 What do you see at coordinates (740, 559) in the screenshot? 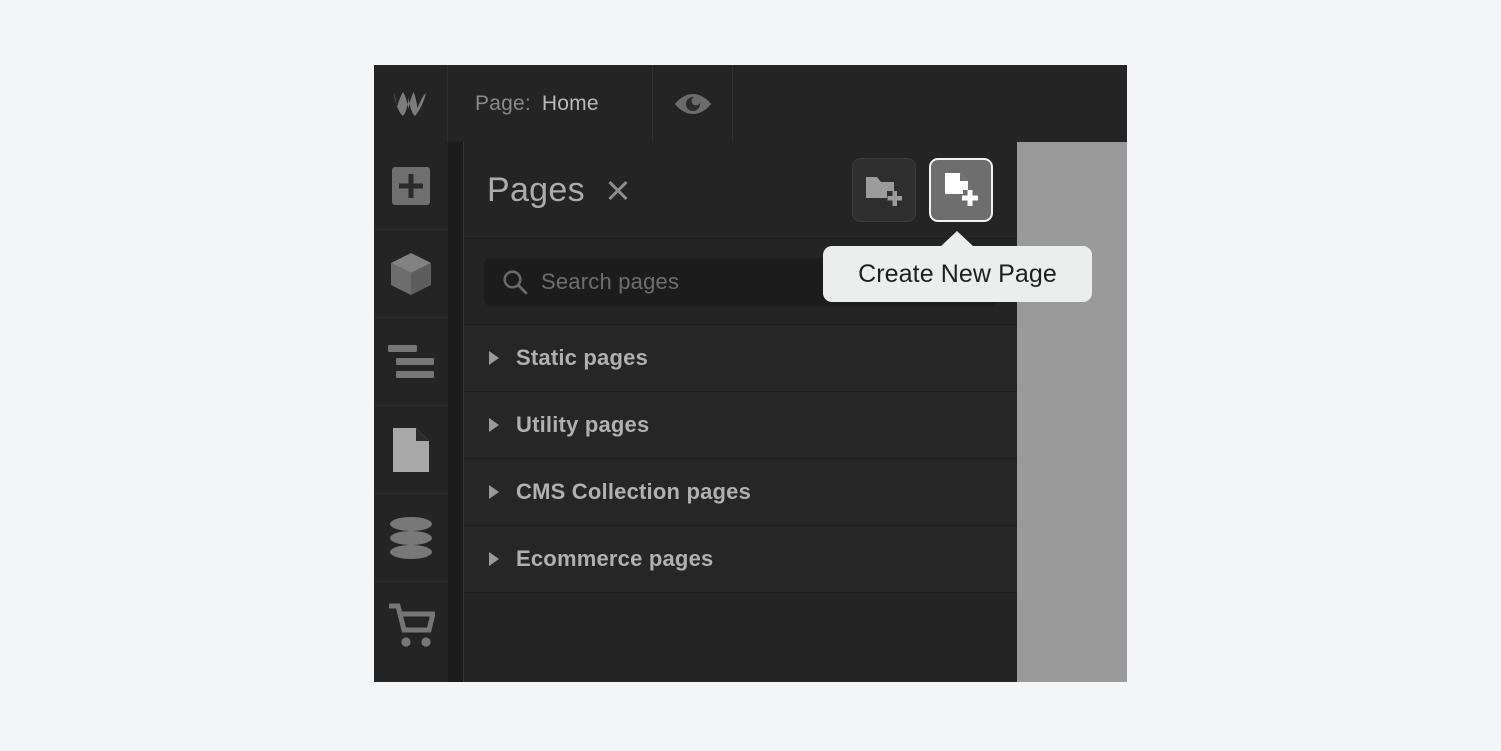
I see `section-row-ecommerce-pages: Ecommerce pages` at bounding box center [740, 559].